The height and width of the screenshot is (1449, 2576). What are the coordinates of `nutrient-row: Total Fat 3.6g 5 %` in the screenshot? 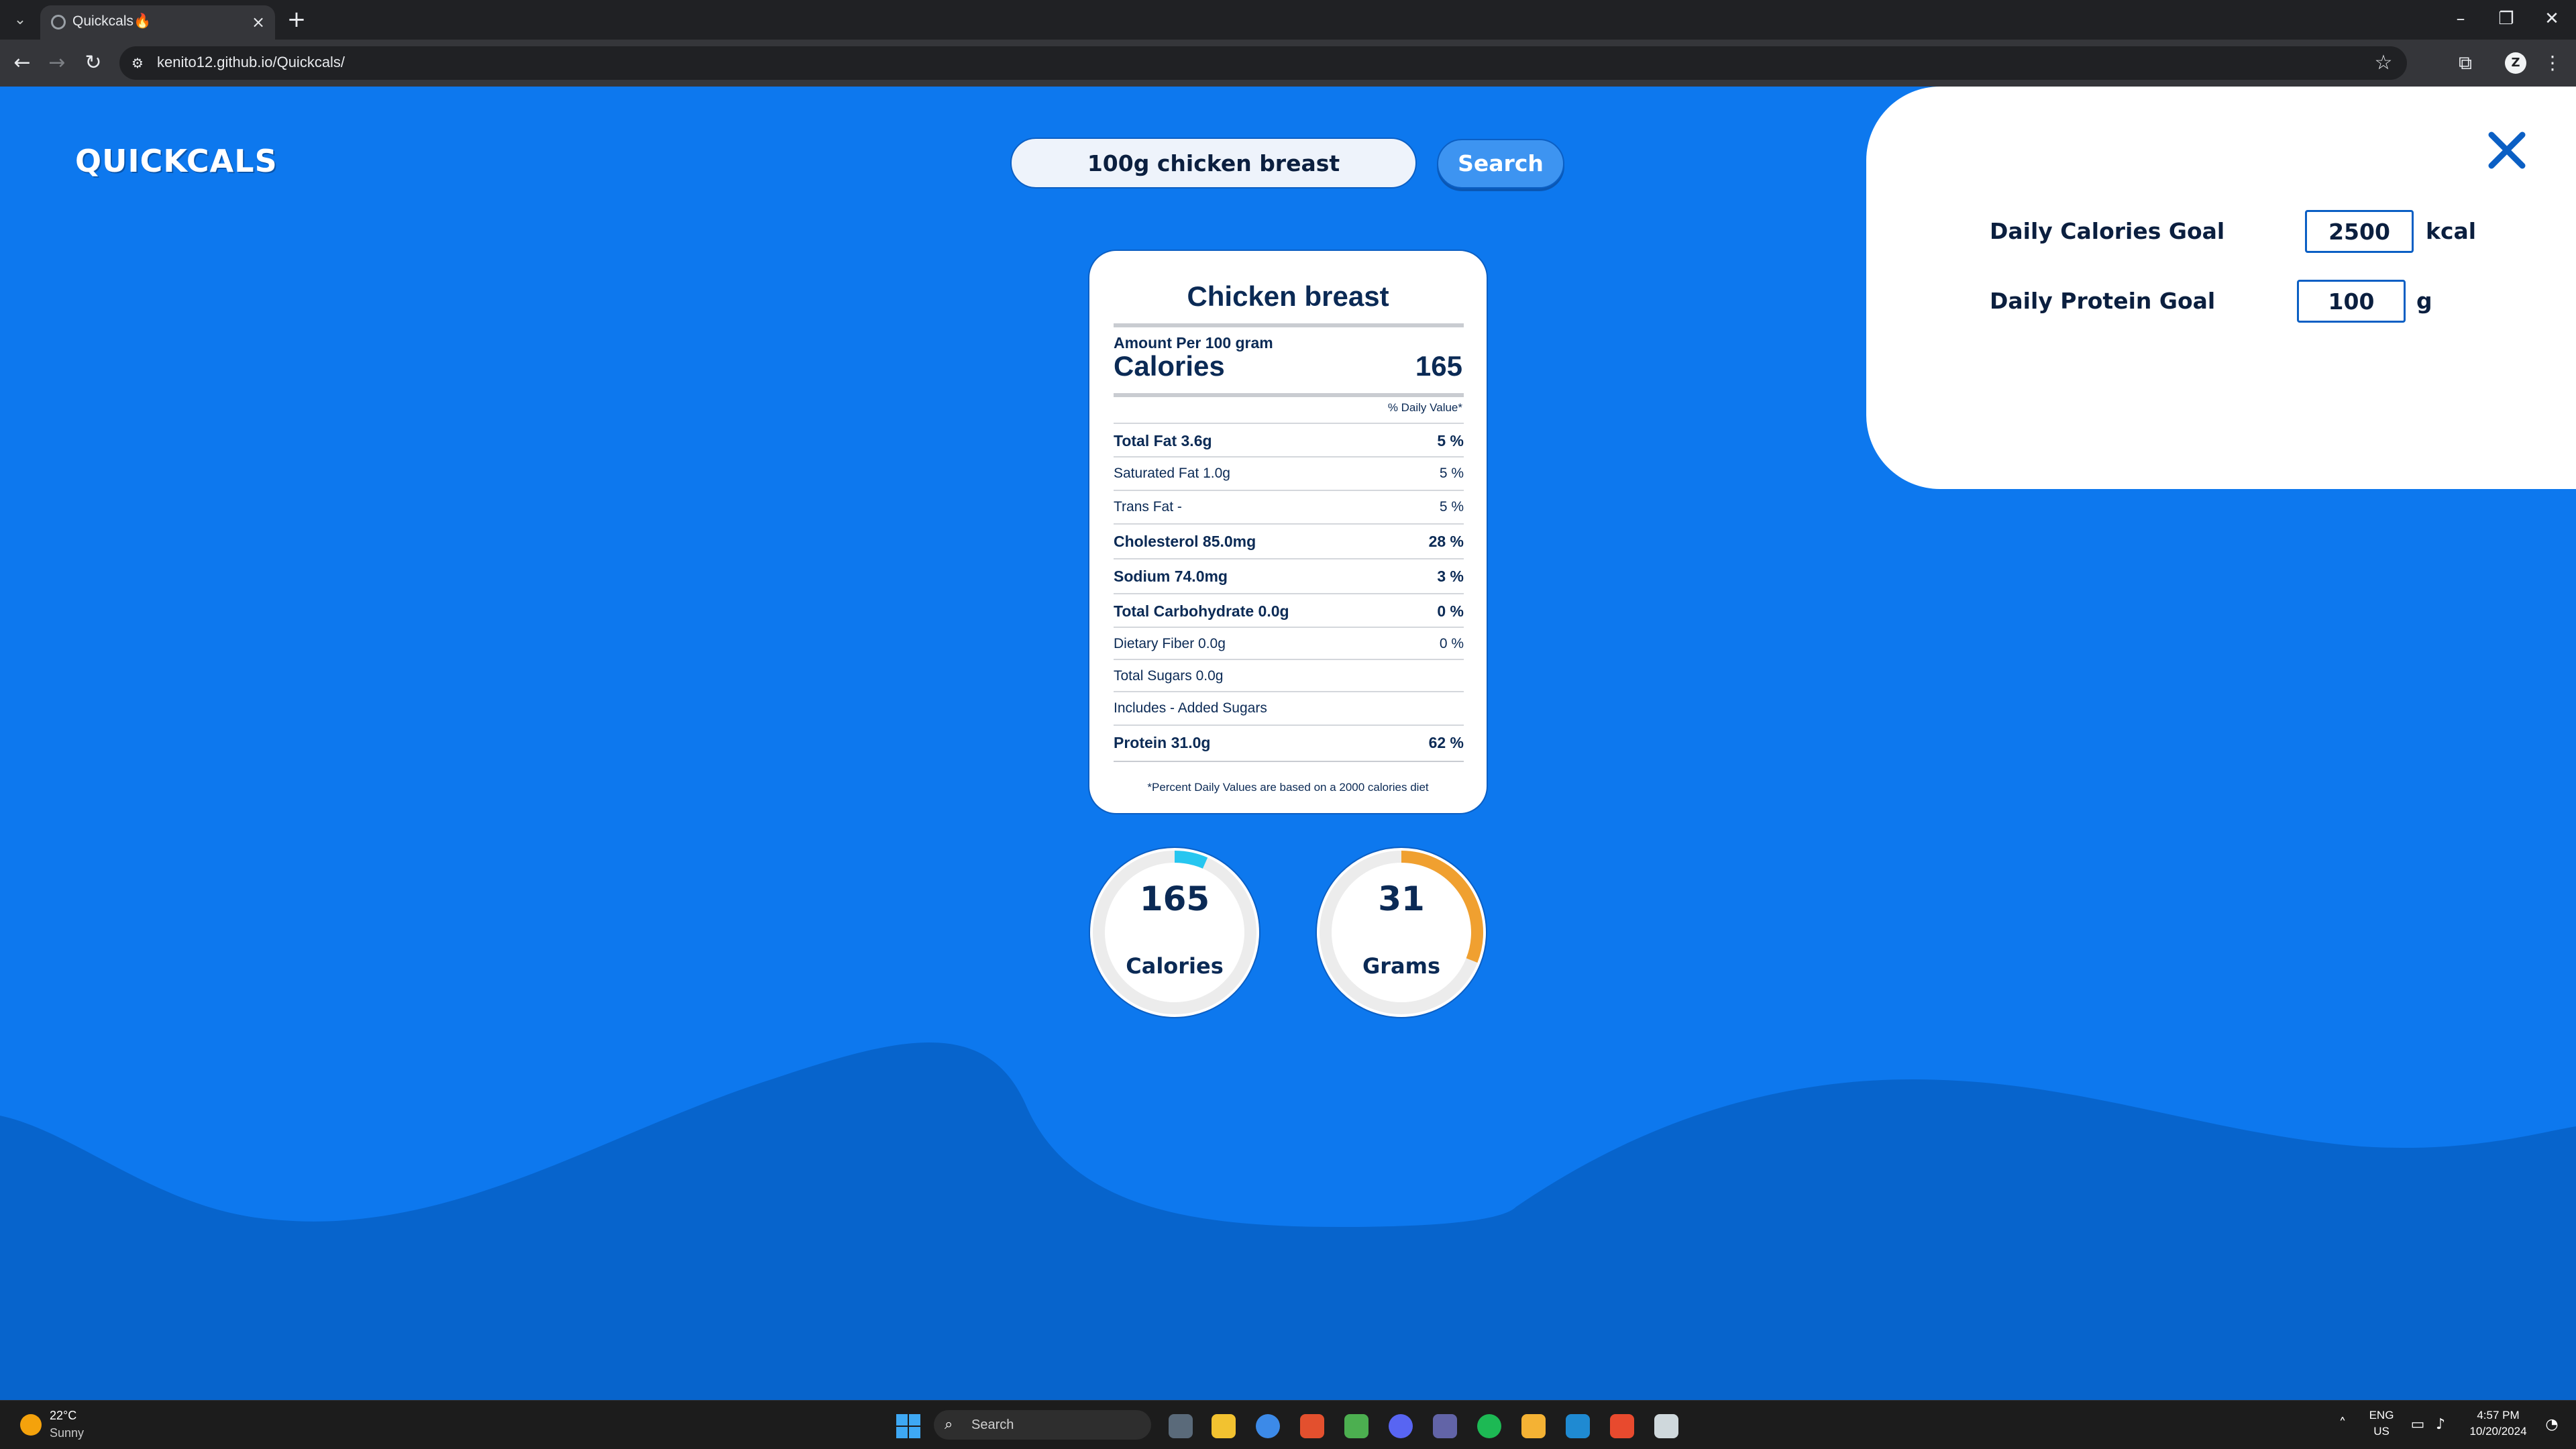 It's located at (1289, 439).